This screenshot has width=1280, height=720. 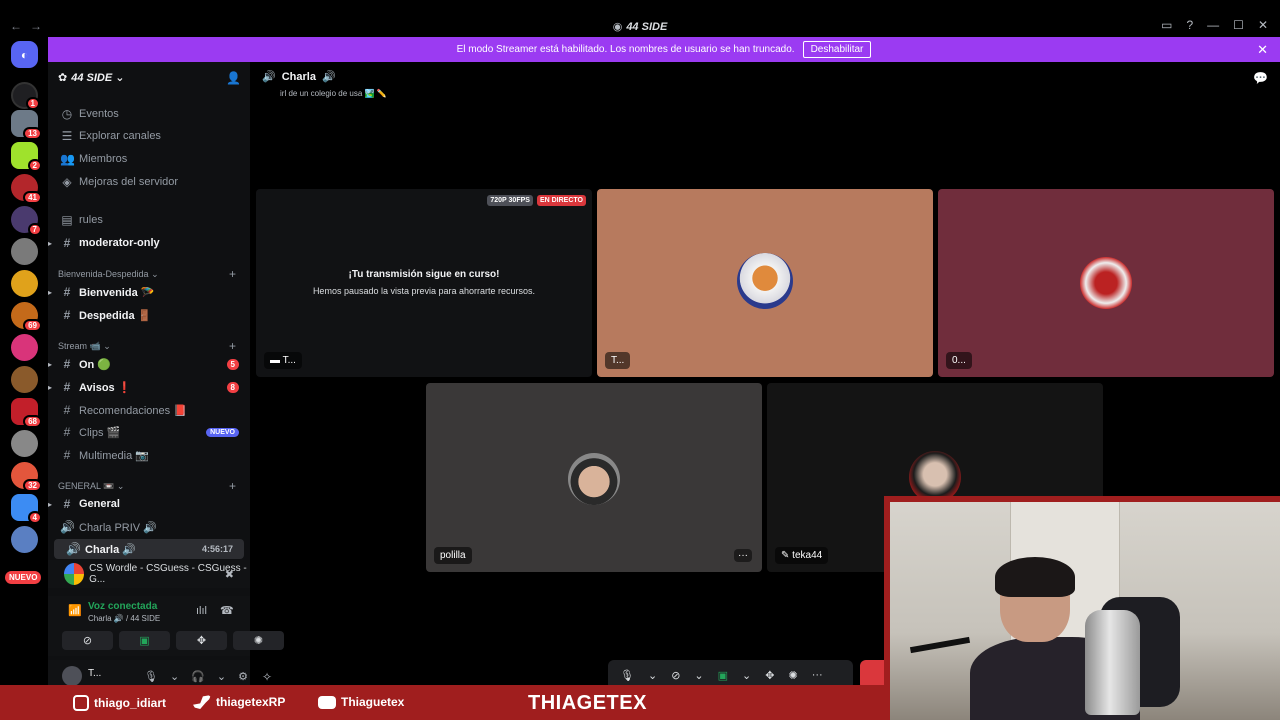 I want to click on discord-home-icon: ◐, so click(x=24, y=54).